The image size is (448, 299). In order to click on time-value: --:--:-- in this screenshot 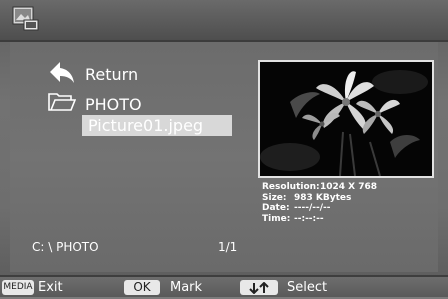, I will do `click(309, 218)`.